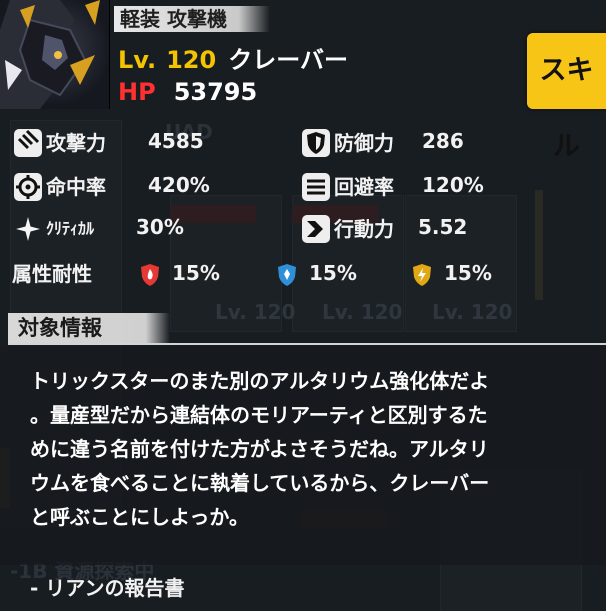 This screenshot has height=611, width=606. I want to click on fire-resistance-value: 15%, so click(196, 273).